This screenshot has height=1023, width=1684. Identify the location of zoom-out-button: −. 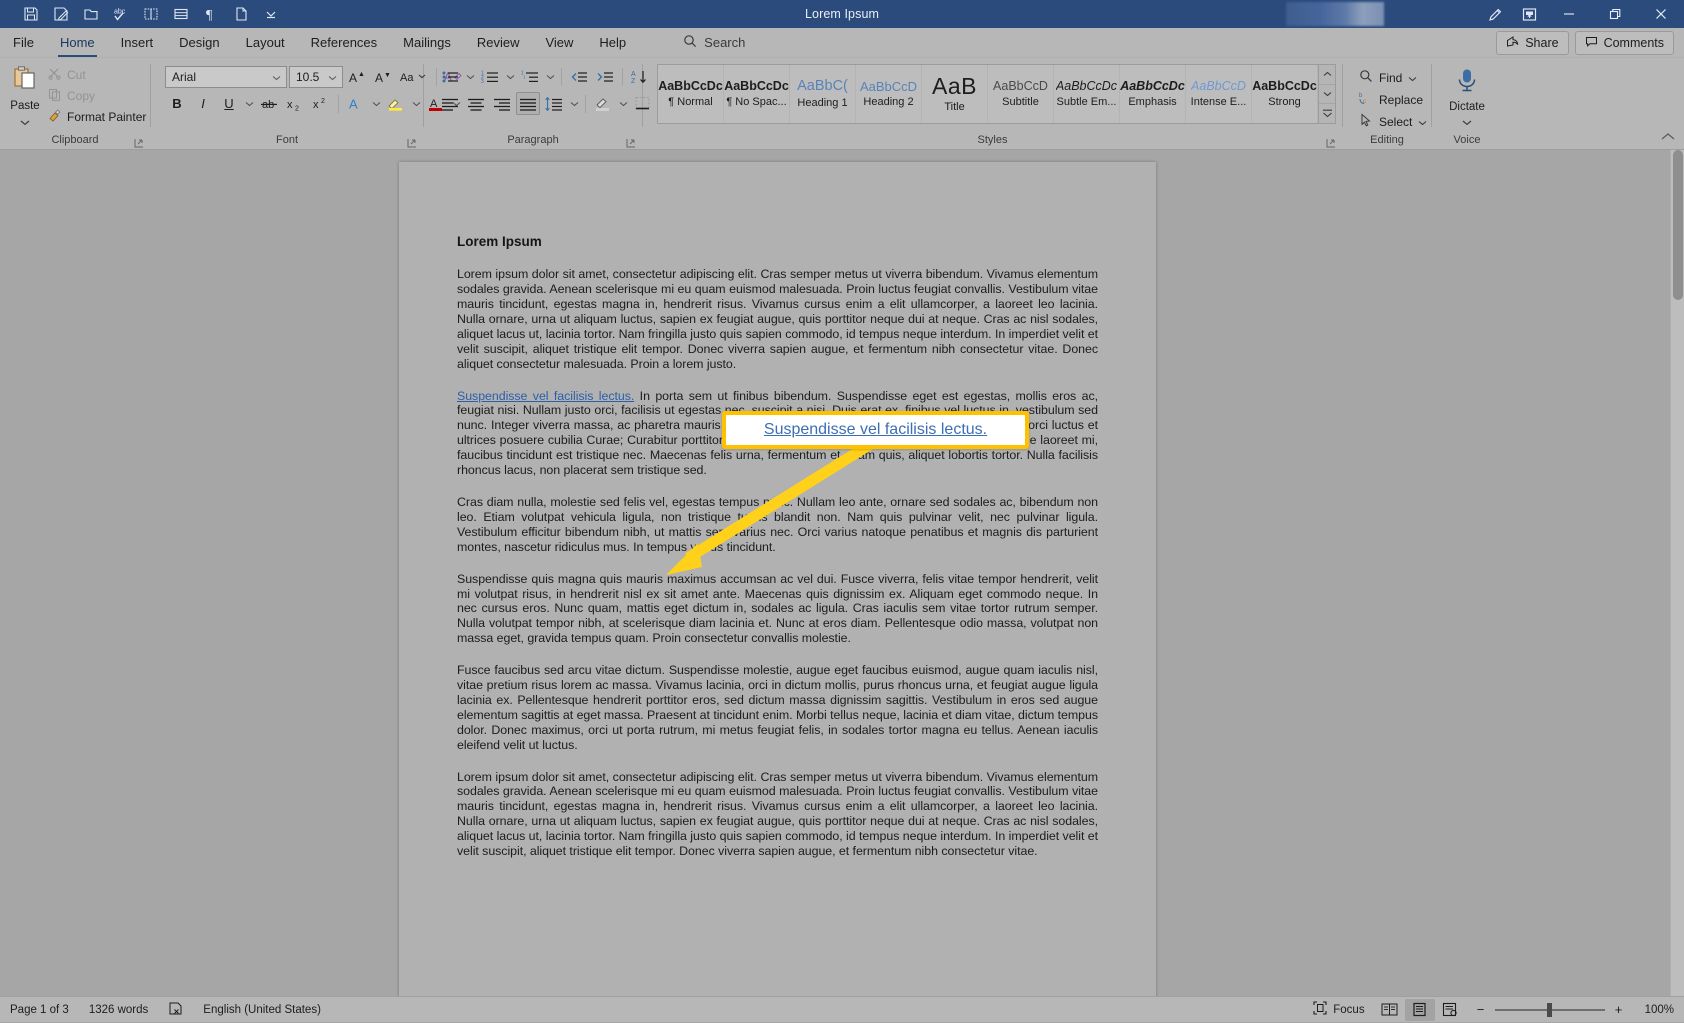
(1481, 1009).